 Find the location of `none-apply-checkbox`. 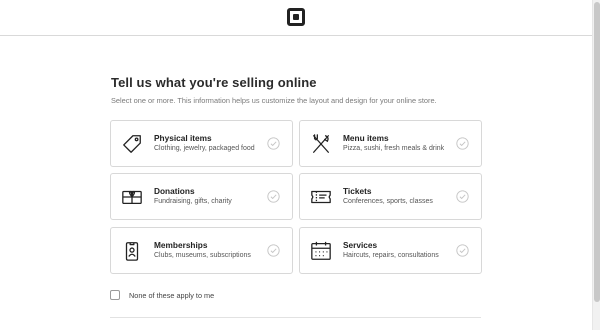

none-apply-checkbox is located at coordinates (115, 295).